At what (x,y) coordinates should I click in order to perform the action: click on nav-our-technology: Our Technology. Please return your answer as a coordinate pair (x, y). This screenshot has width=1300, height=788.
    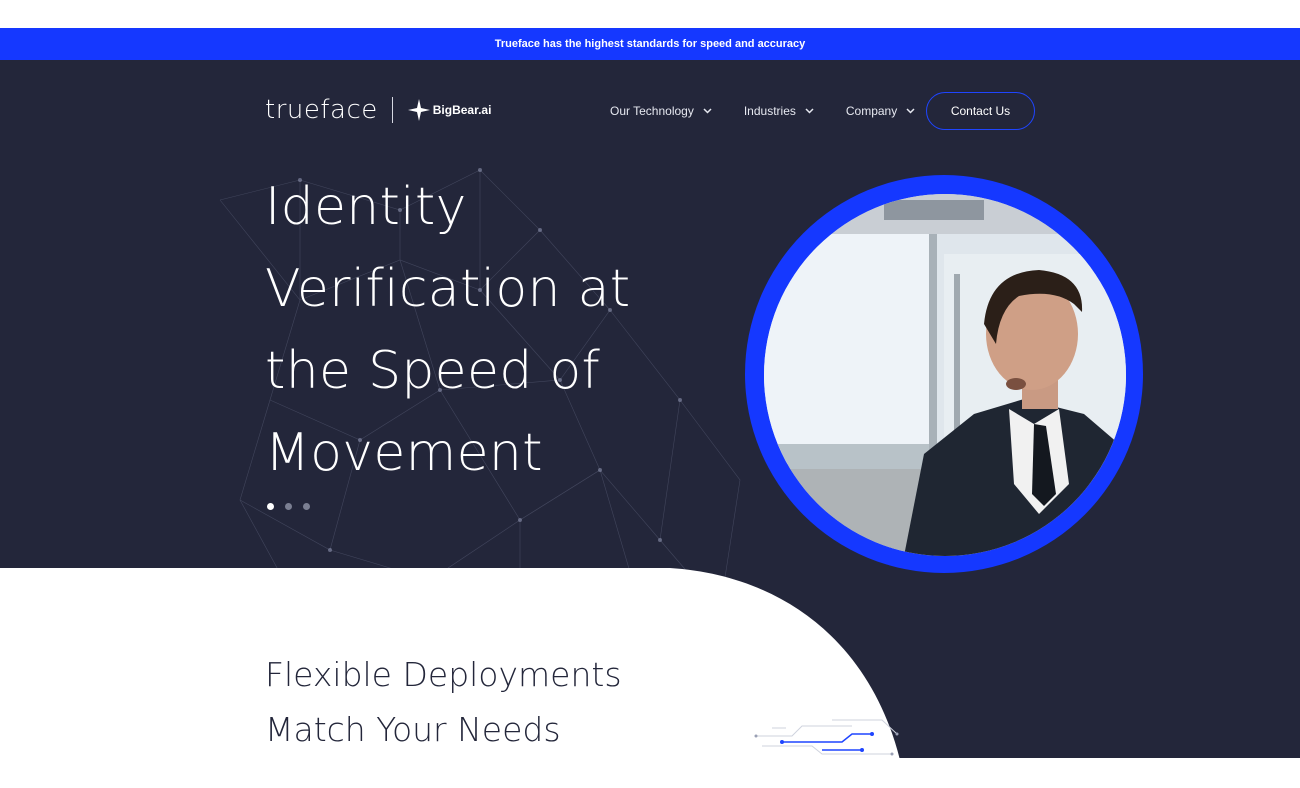
    Looking at the image, I should click on (661, 111).